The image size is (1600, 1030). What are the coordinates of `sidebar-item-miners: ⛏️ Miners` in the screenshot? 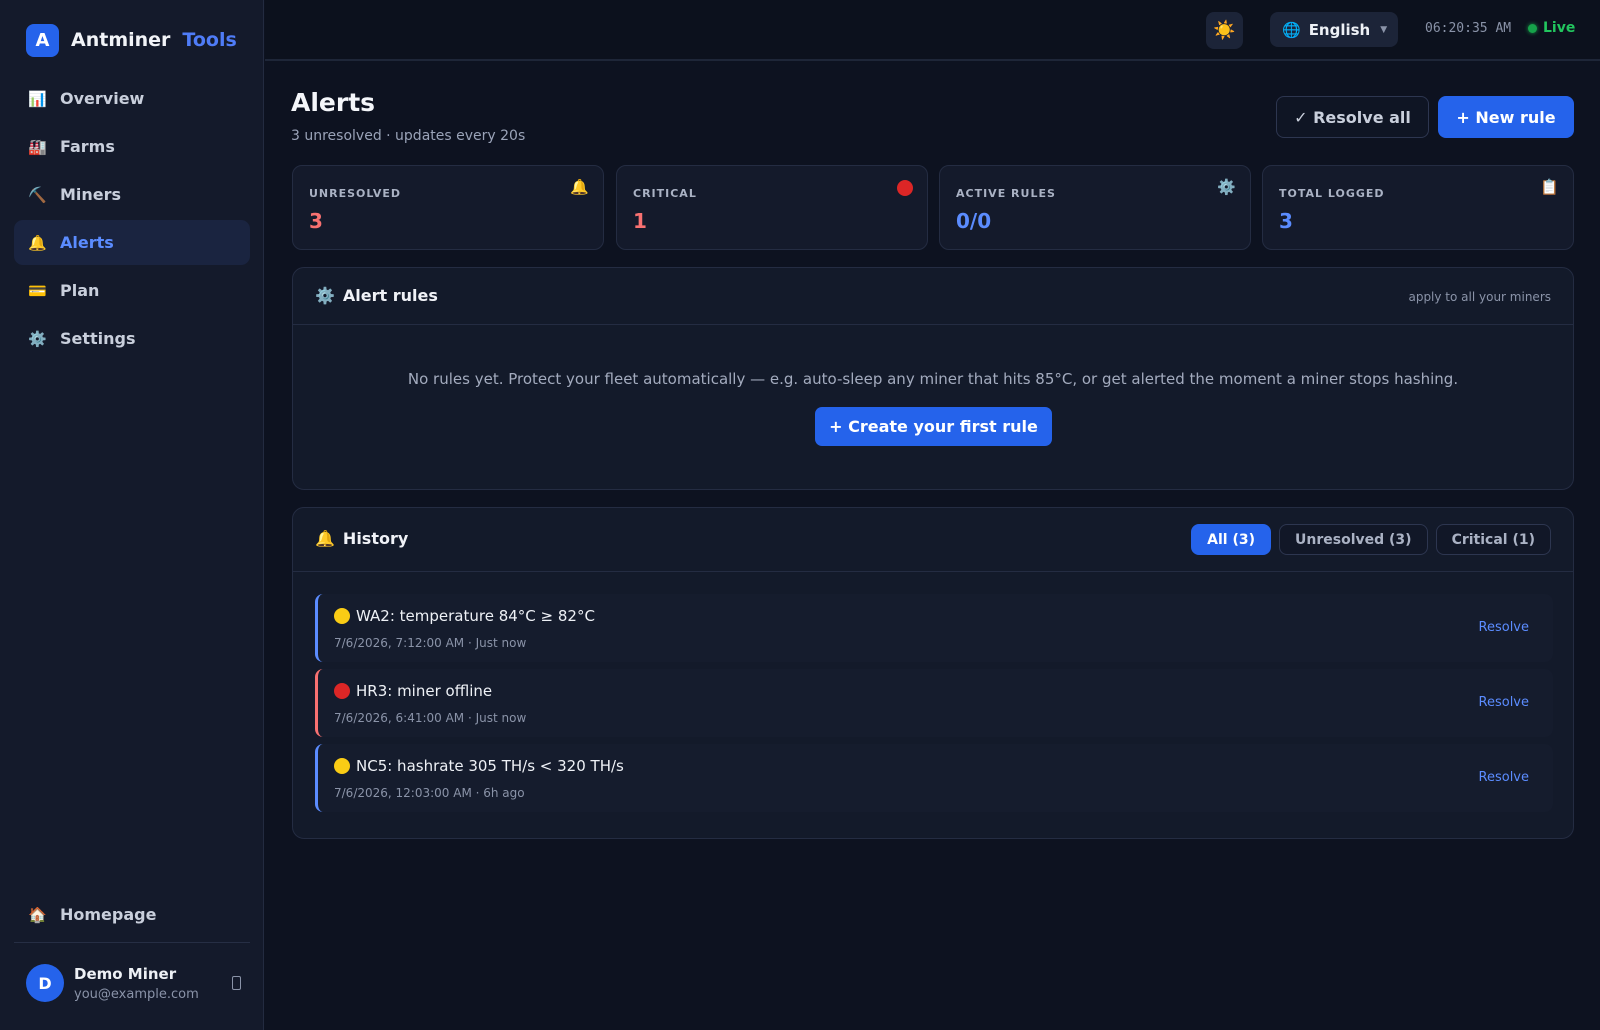 It's located at (132, 194).